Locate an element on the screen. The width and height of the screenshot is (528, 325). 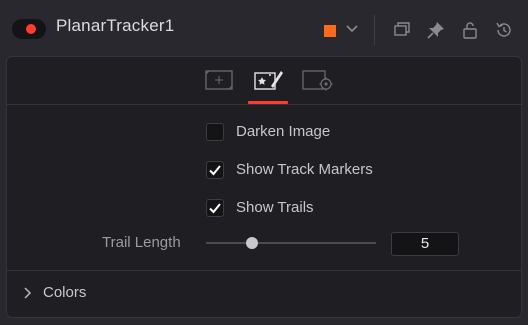
show-trails-checkbox is located at coordinates (215, 208).